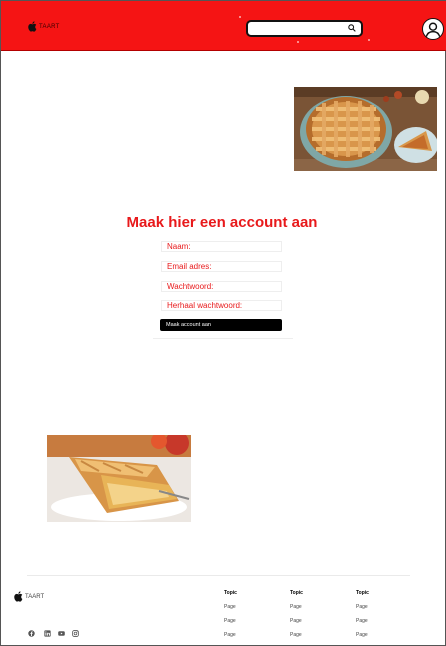  Describe the element at coordinates (31, 633) in the screenshot. I see `facebook-icon` at that location.